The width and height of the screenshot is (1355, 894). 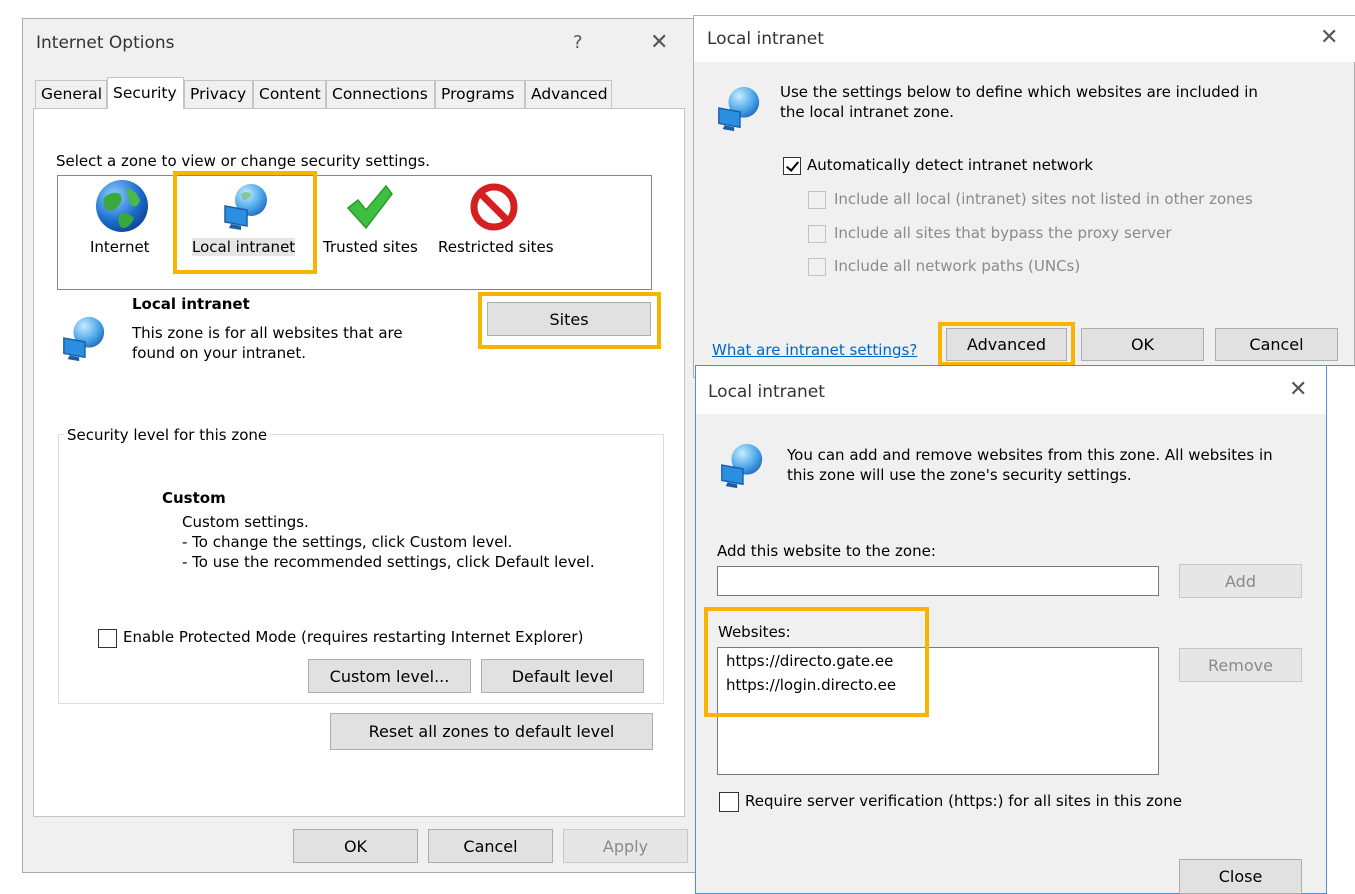 What do you see at coordinates (659, 43) in the screenshot?
I see `internet-options-close-button: ✕` at bounding box center [659, 43].